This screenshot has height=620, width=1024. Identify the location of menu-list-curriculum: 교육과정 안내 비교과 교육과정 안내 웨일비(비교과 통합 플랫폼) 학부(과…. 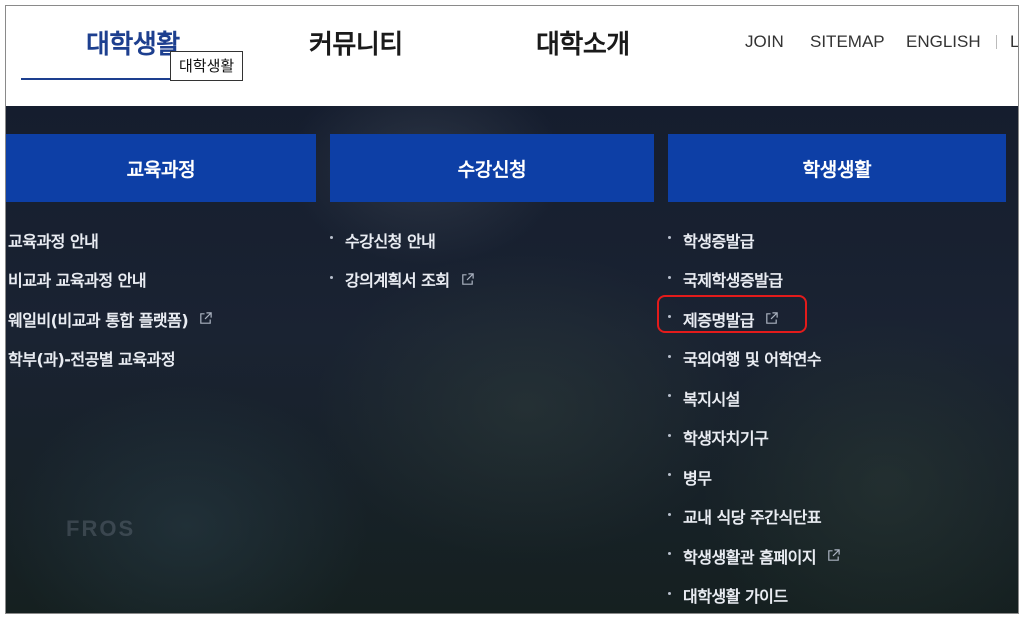
(110, 299).